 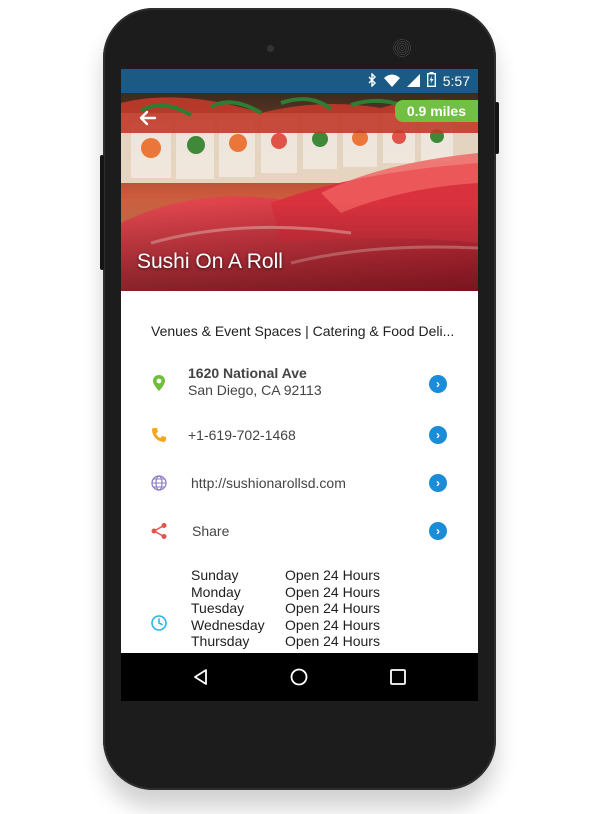 I want to click on front-camera, so click(x=270, y=48).